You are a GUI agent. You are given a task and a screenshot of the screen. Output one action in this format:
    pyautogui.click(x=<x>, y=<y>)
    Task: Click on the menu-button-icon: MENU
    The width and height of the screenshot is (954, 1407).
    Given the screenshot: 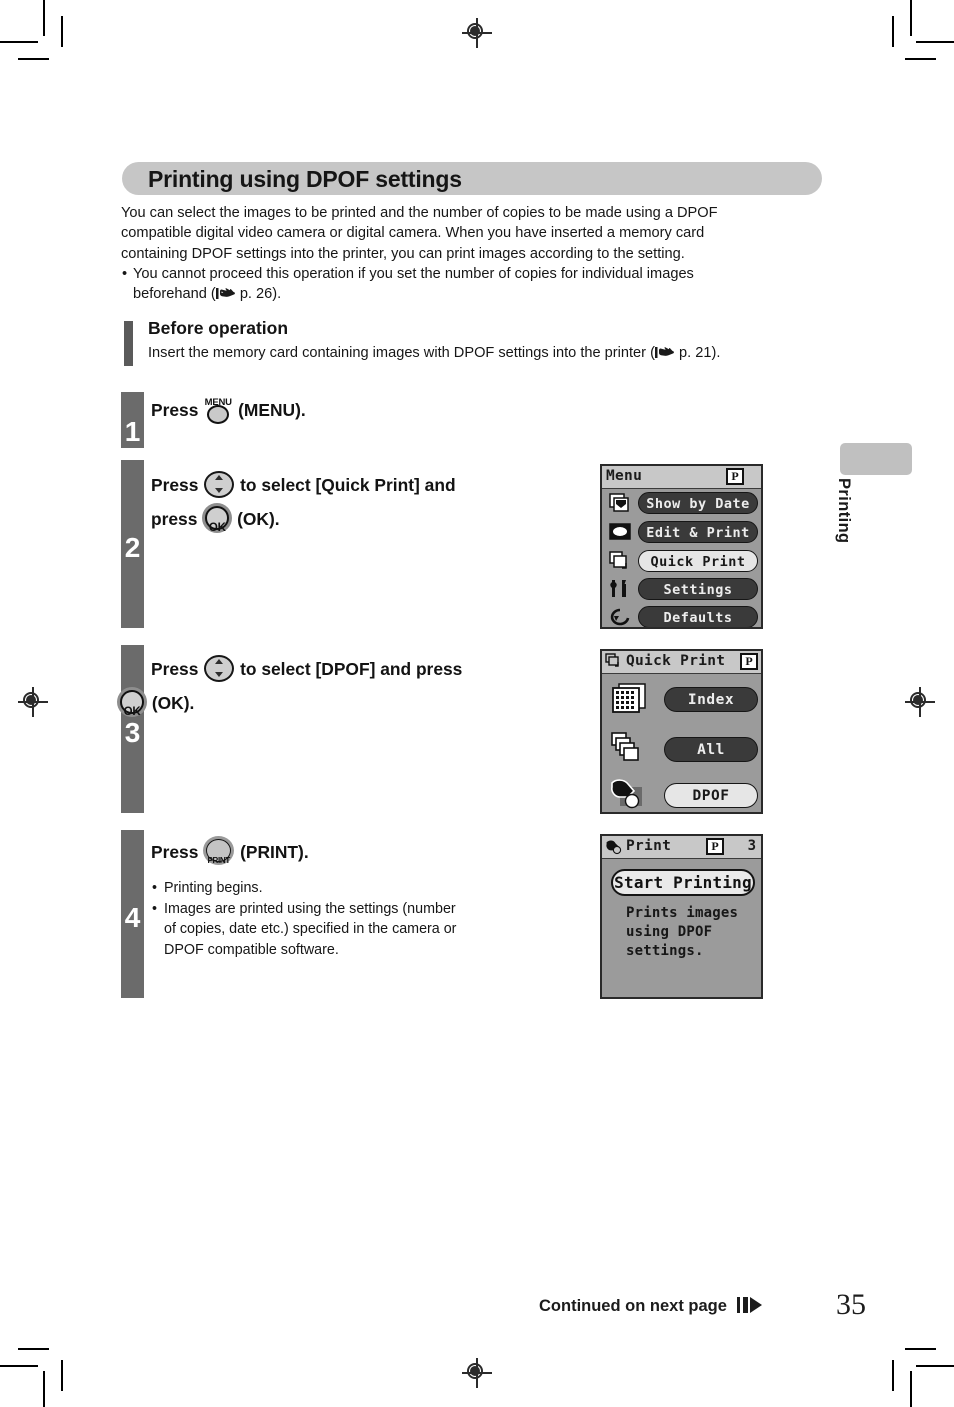 What is the action you would take?
    pyautogui.click(x=218, y=411)
    